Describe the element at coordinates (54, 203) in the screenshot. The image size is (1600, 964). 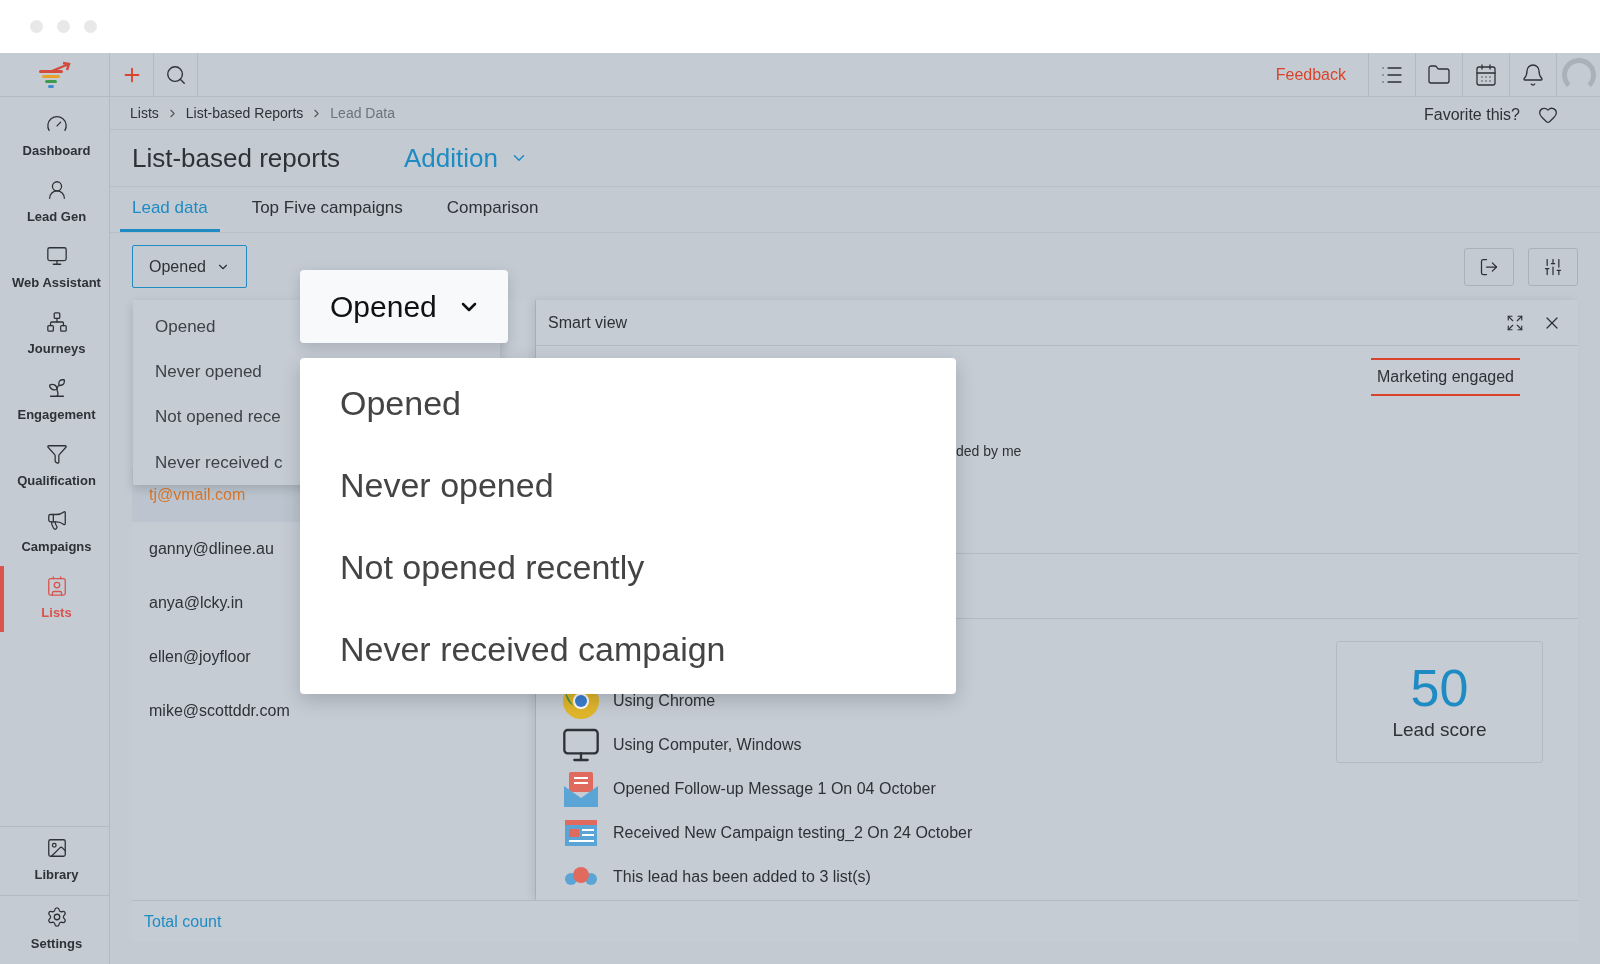
I see `sidebar-item: Lead Gen` at that location.